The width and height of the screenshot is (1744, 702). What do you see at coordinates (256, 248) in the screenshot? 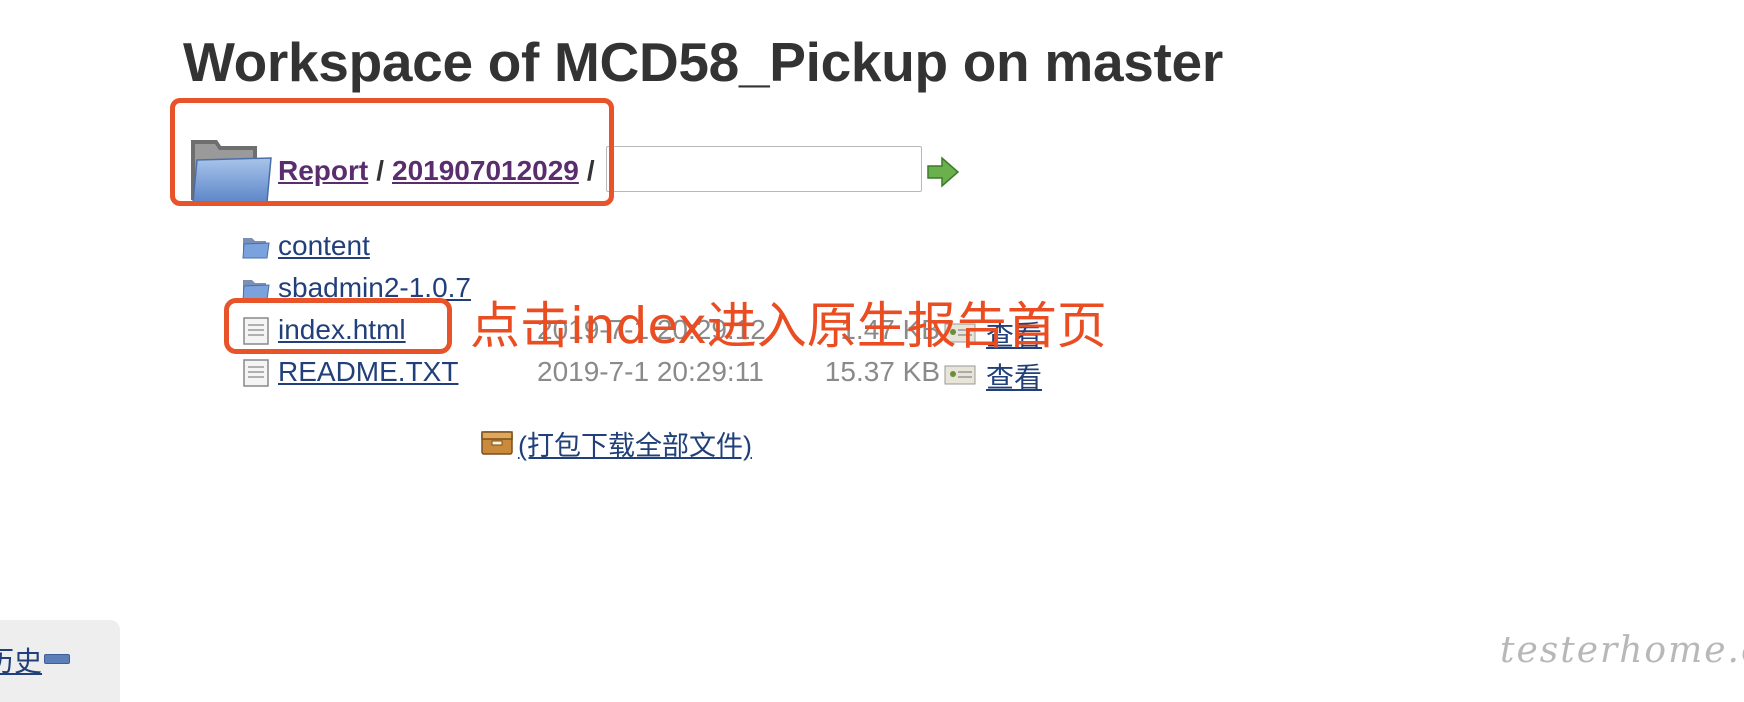
I see `folder-icon` at bounding box center [256, 248].